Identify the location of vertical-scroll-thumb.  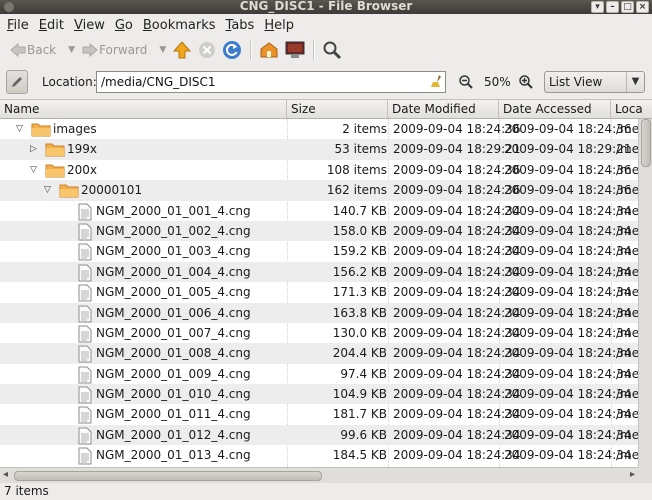
(646, 143).